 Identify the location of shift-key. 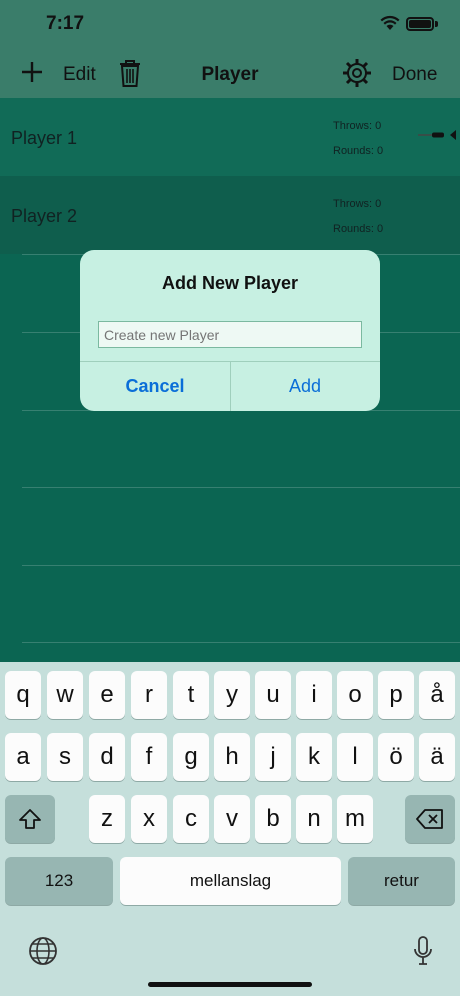
(30, 819).